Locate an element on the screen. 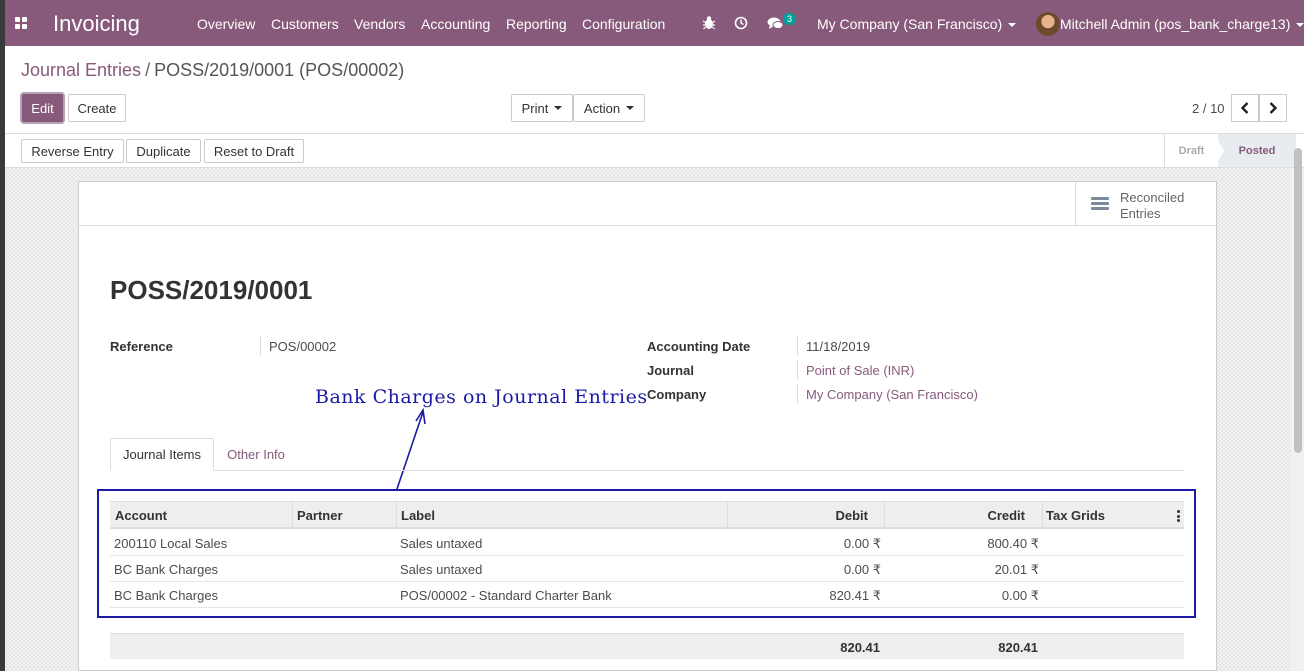 This screenshot has width=1304, height=671. menu-overview: Overview is located at coordinates (226, 24).